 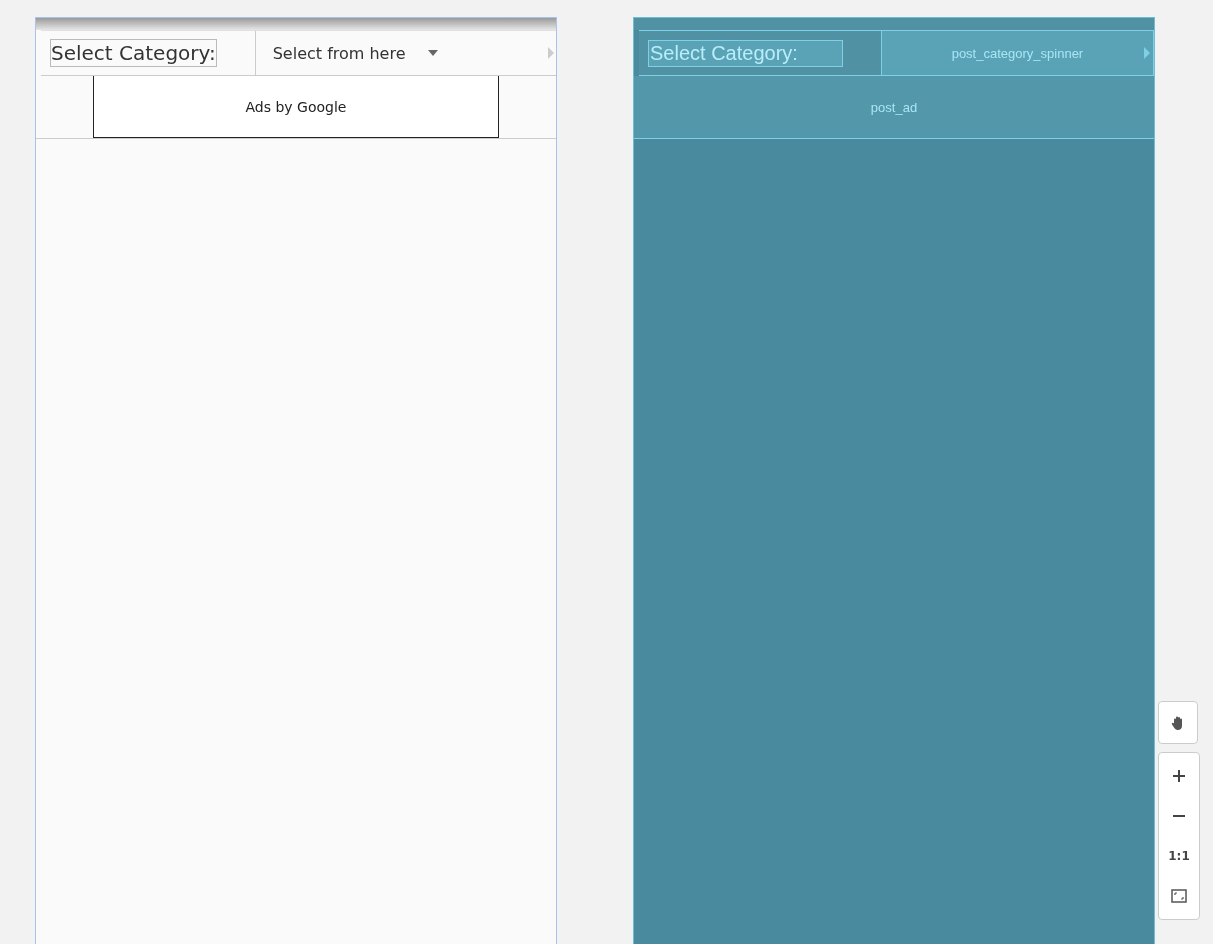 I want to click on plus-icon, so click(x=1179, y=776).